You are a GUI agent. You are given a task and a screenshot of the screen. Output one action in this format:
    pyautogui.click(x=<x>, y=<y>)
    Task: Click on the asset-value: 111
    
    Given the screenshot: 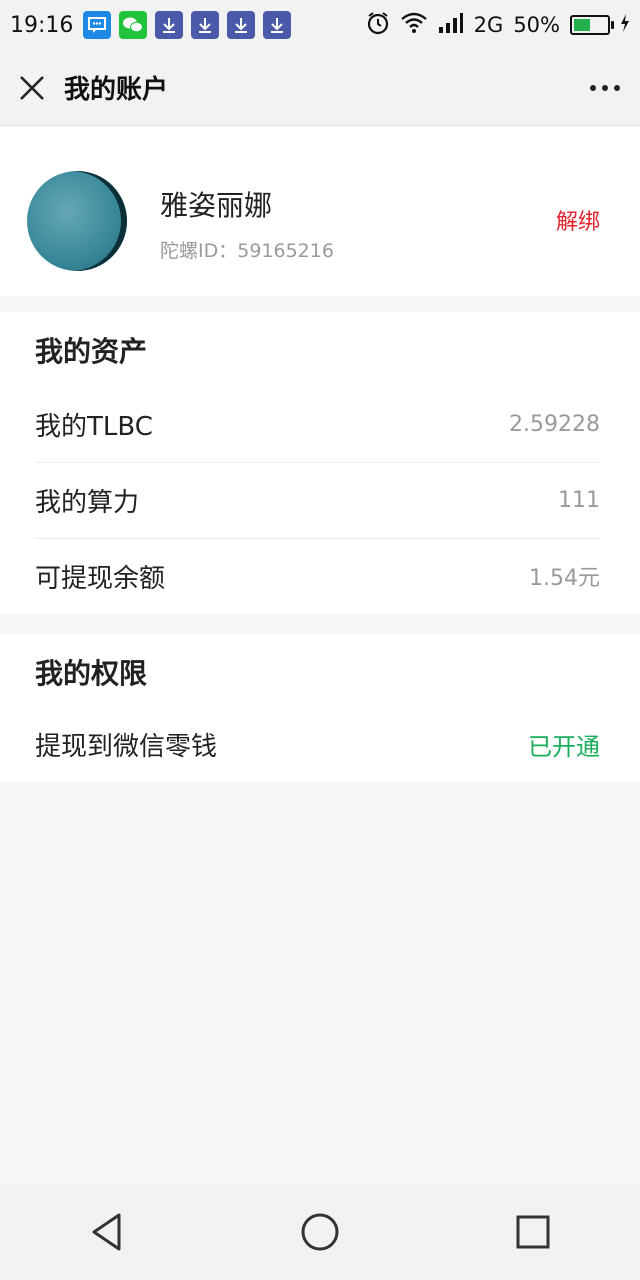 What is the action you would take?
    pyautogui.click(x=579, y=500)
    